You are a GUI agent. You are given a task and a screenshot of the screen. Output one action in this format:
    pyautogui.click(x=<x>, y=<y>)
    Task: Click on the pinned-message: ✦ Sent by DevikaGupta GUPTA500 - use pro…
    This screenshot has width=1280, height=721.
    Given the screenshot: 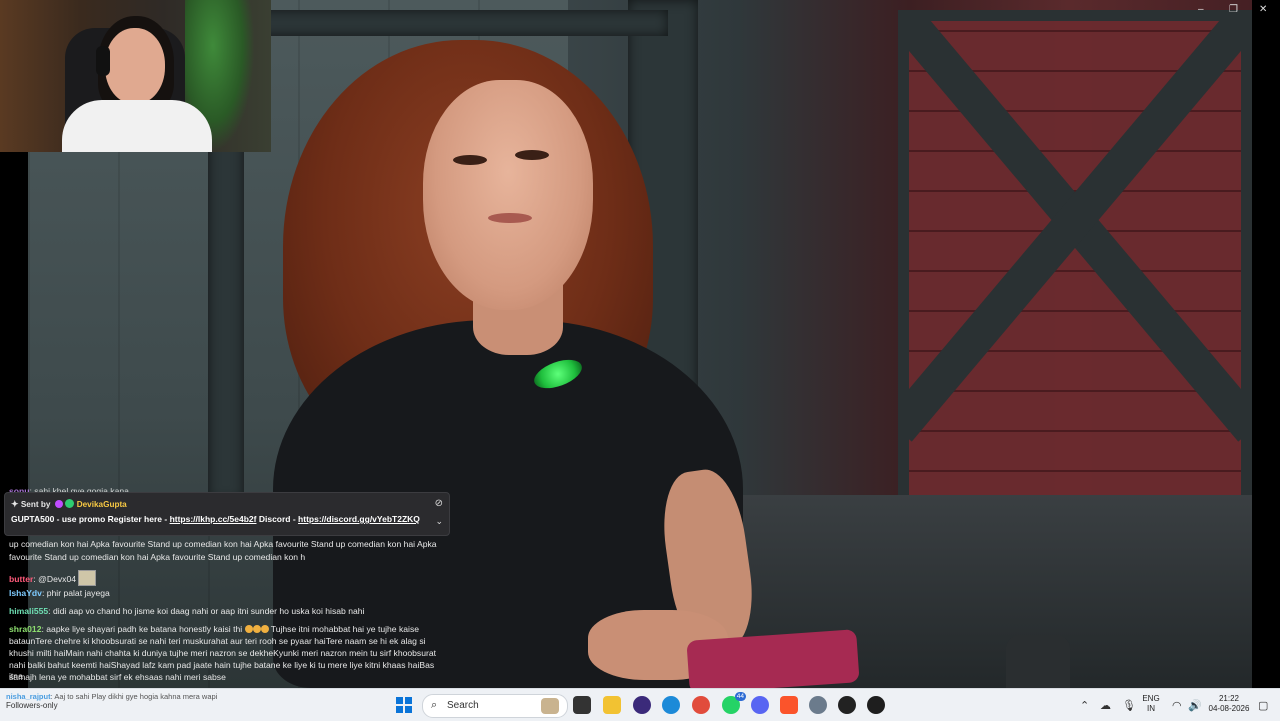 What is the action you would take?
    pyautogui.click(x=227, y=514)
    